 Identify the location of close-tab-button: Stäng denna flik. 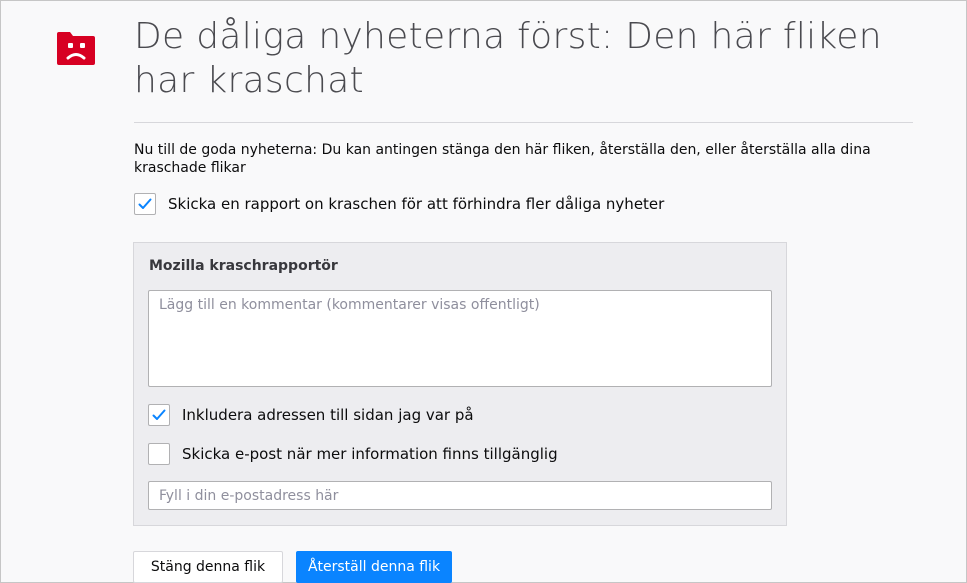
(208, 567).